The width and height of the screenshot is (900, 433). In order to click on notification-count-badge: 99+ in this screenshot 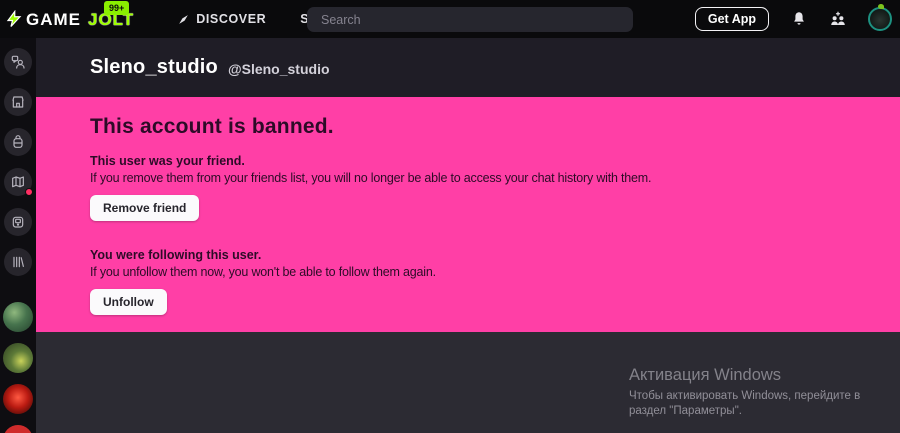, I will do `click(117, 8)`.